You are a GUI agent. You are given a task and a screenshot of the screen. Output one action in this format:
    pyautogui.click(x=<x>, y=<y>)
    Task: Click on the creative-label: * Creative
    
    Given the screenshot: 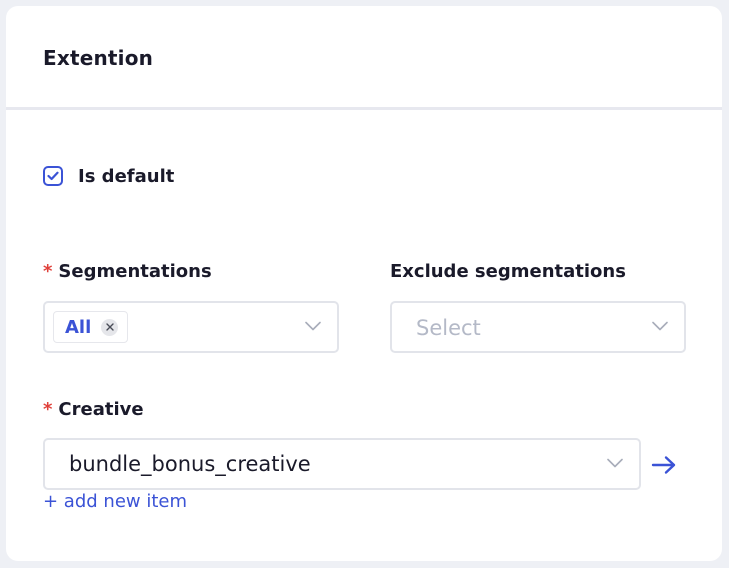 What is the action you would take?
    pyautogui.click(x=93, y=409)
    